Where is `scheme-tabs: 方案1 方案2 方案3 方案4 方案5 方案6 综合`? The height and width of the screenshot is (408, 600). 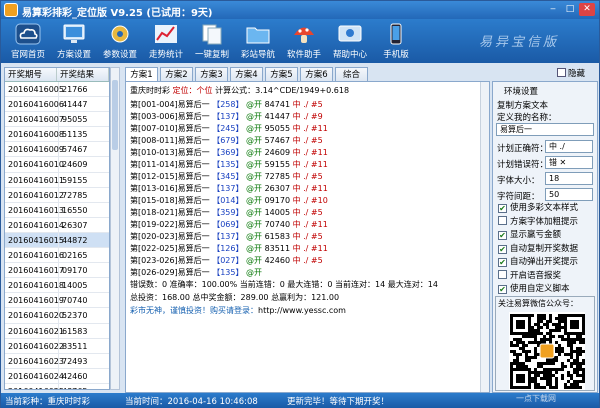 scheme-tabs: 方案1 方案2 方案3 方案4 方案5 方案6 综合 is located at coordinates (311, 75).